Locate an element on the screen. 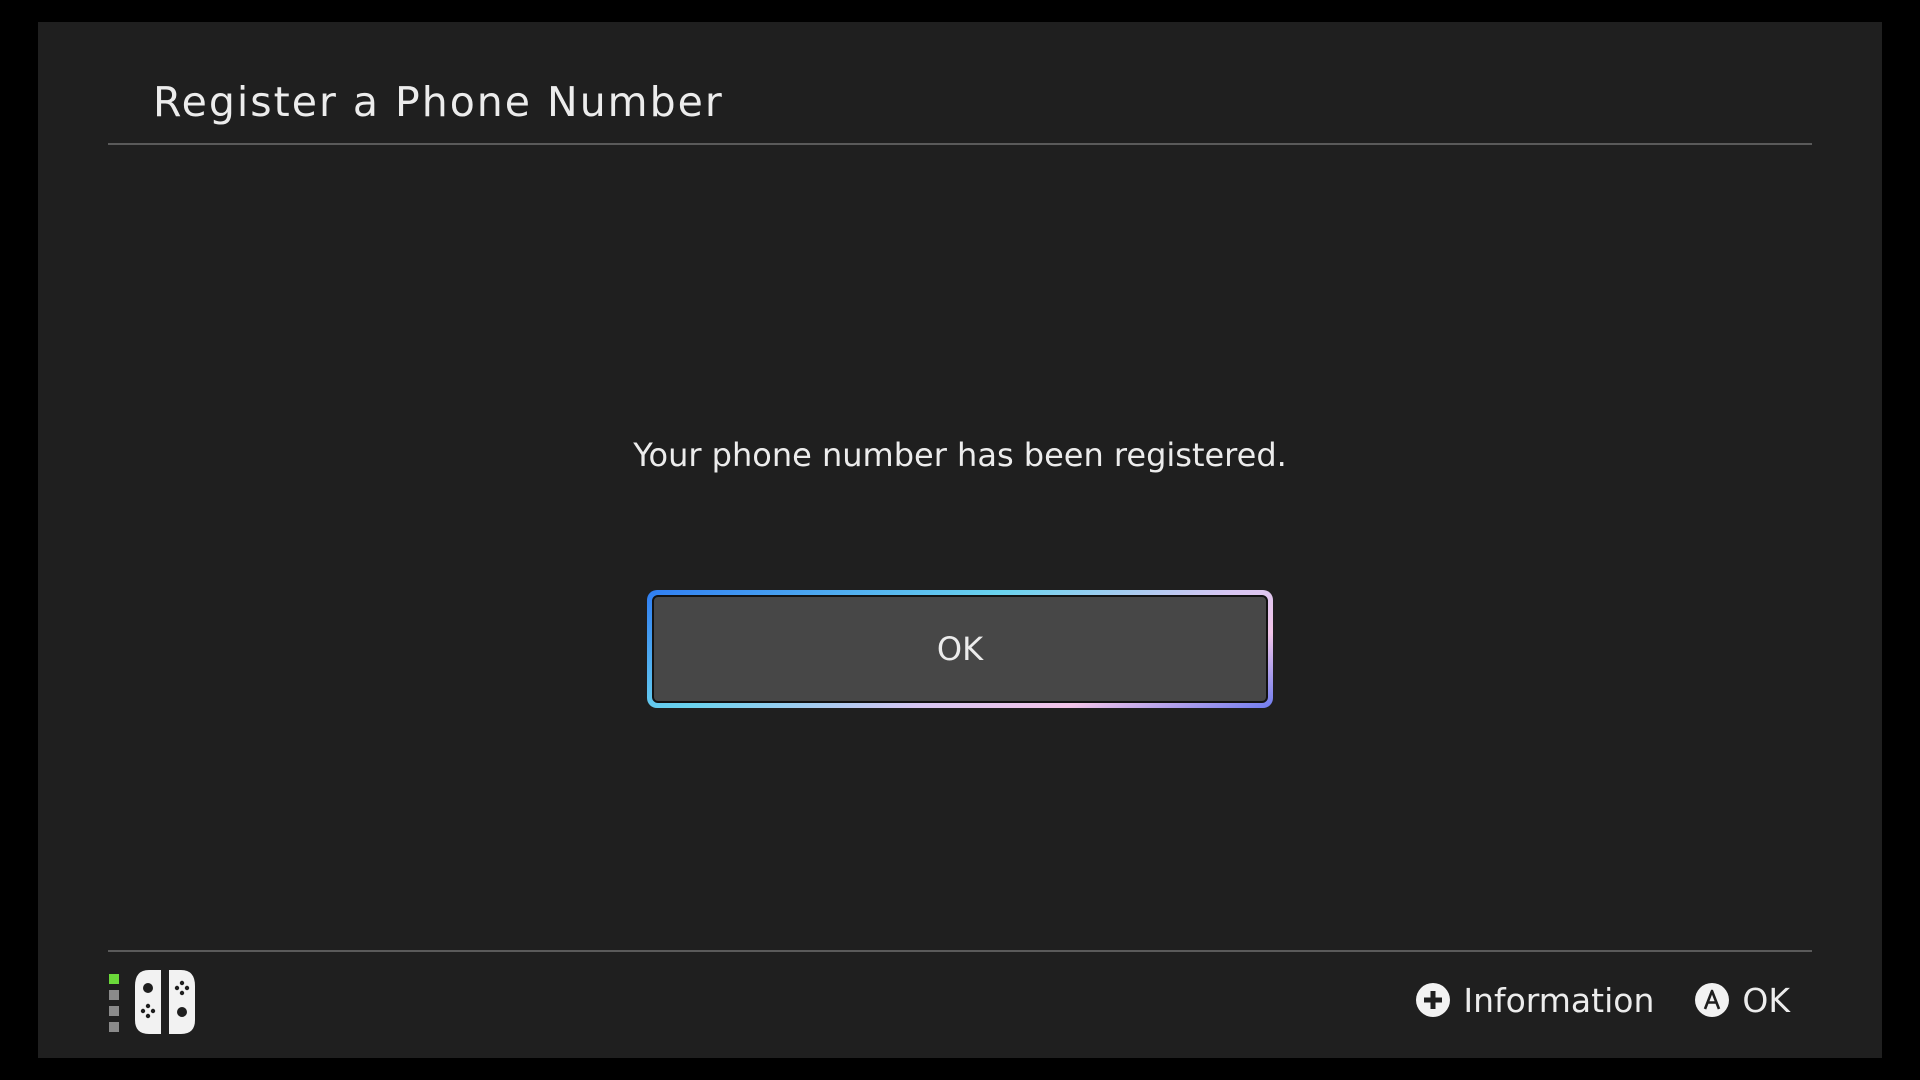 This screenshot has width=1920, height=1080. plus-button-icon is located at coordinates (1433, 1000).